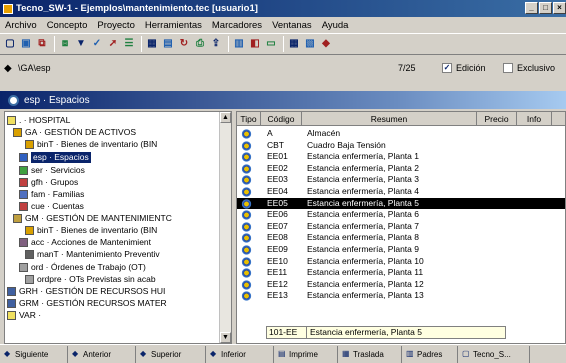 The width and height of the screenshot is (566, 363). I want to click on chart-icon: ▥, so click(239, 44).